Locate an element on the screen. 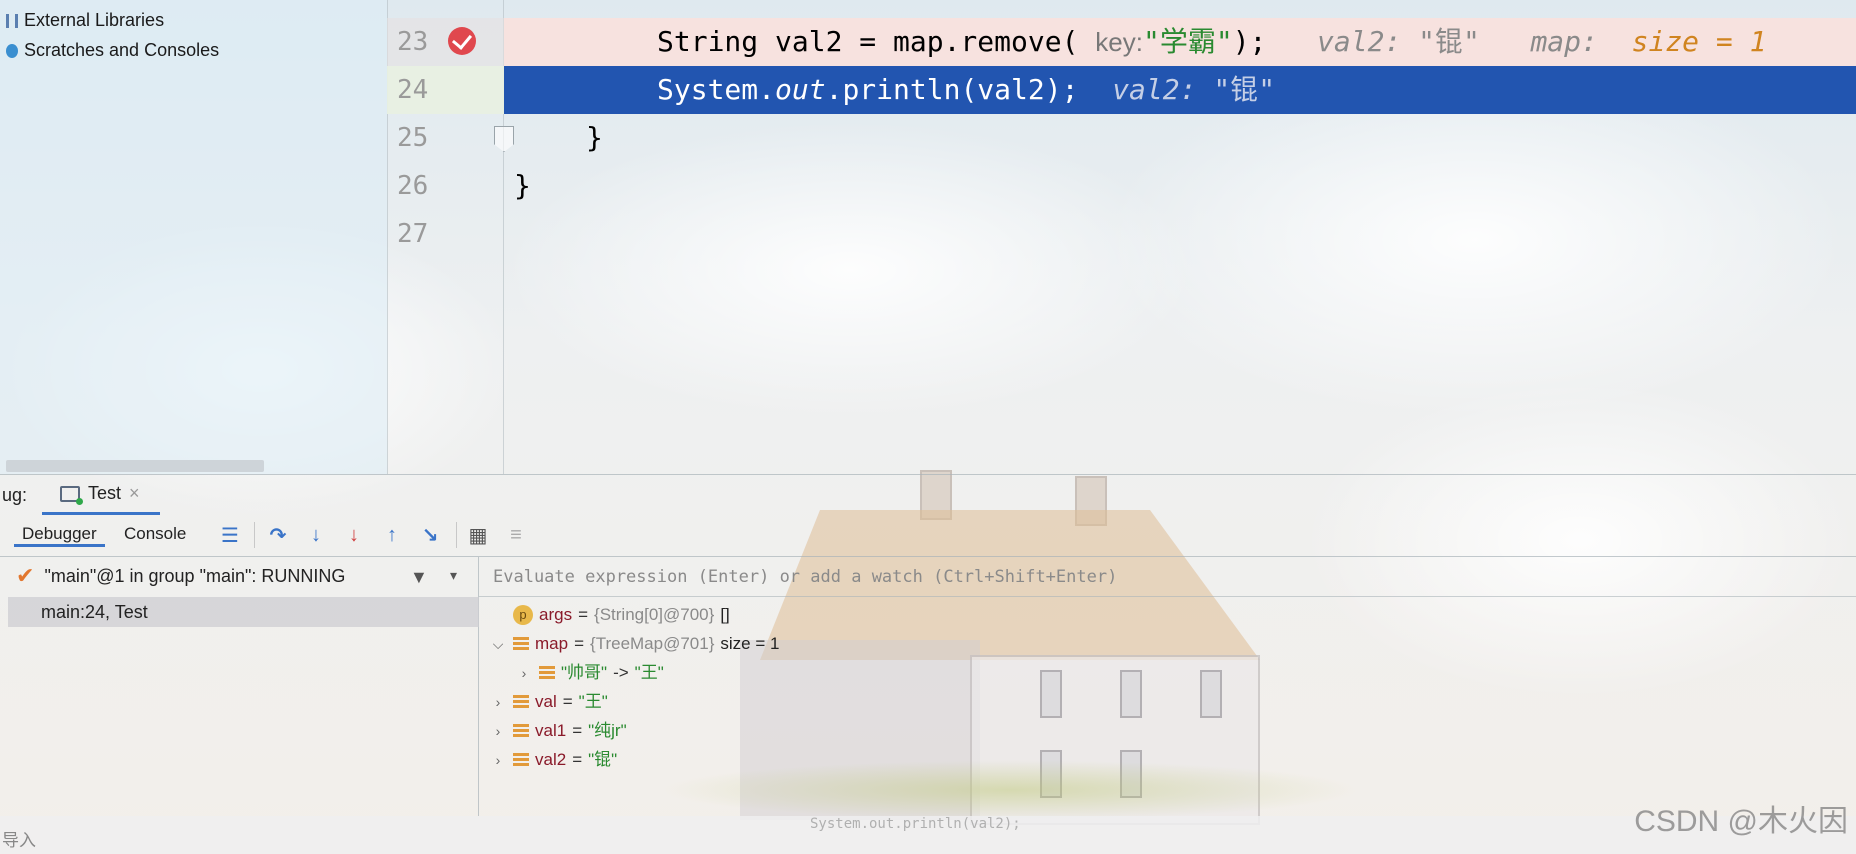 Image resolution: width=1856 pixels, height=854 pixels. stack-frame: main:24, Test is located at coordinates (243, 612).